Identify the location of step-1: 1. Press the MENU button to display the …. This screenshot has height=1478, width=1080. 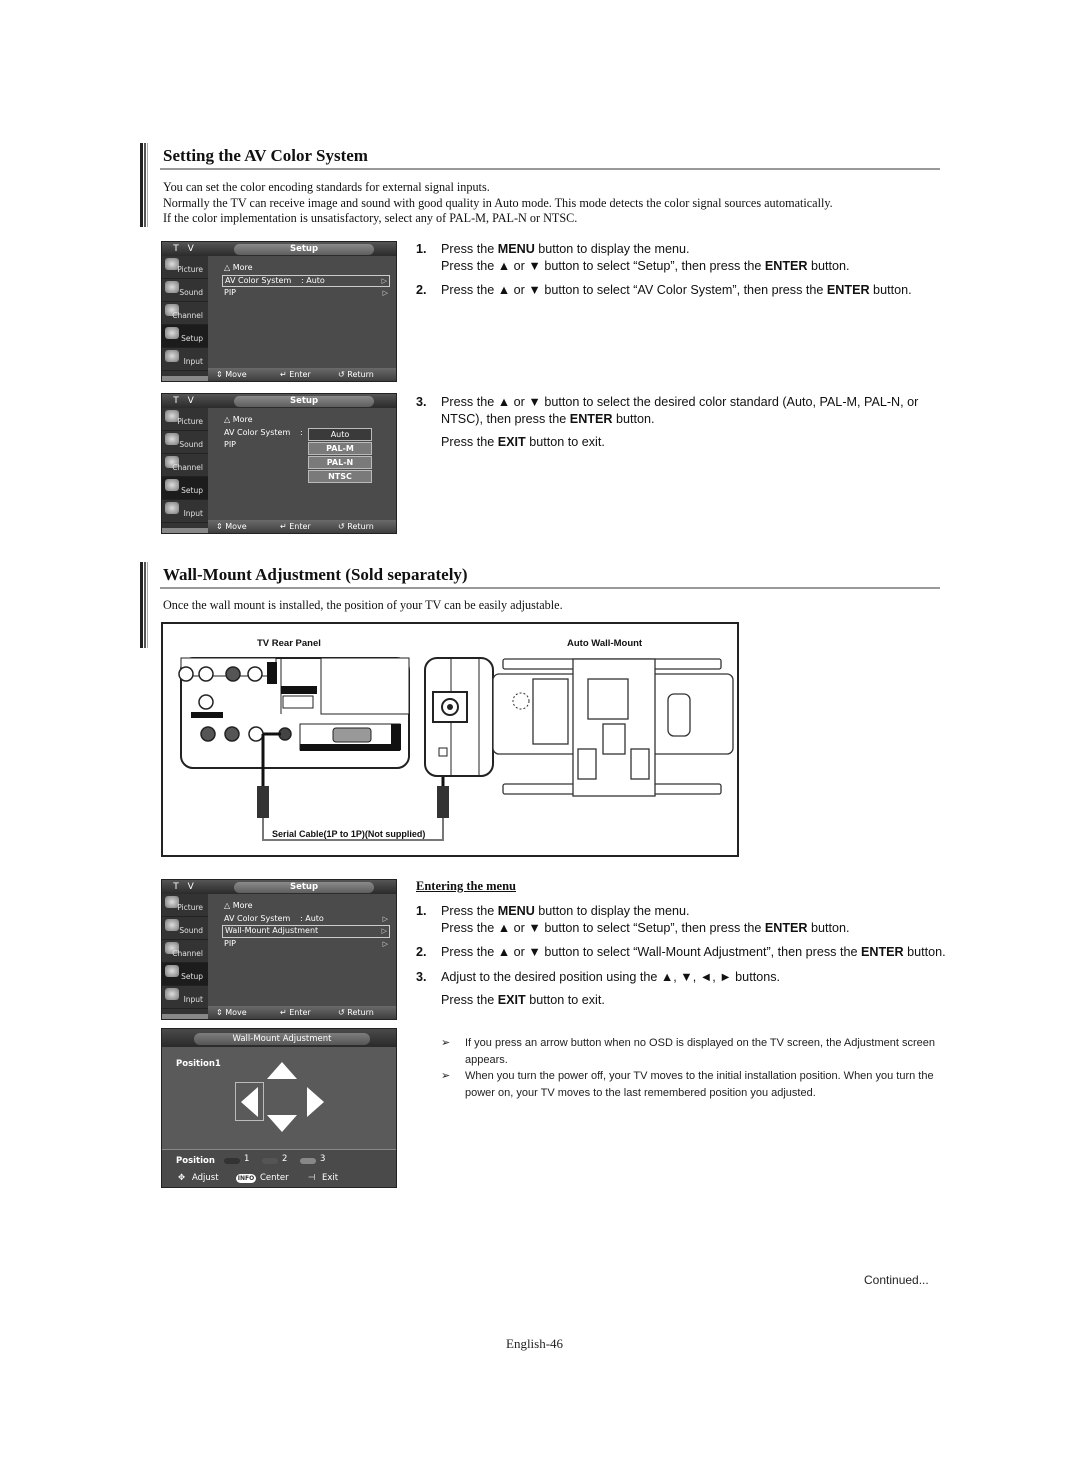
(633, 257).